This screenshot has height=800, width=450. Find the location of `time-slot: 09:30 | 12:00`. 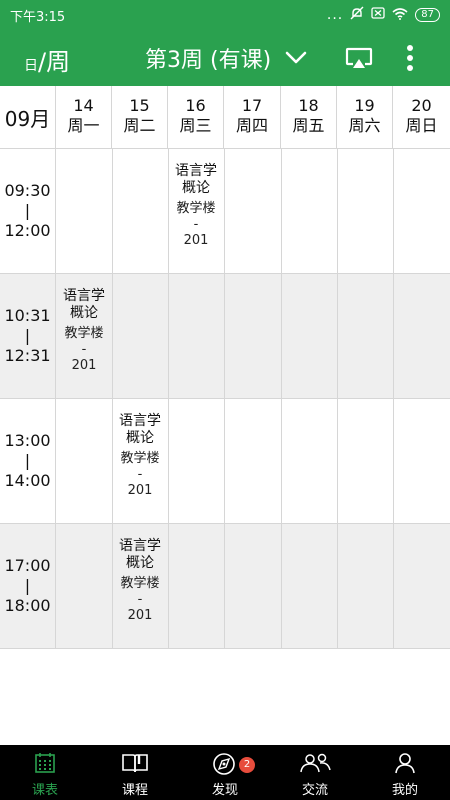

time-slot: 09:30 | 12:00 is located at coordinates (28, 211).